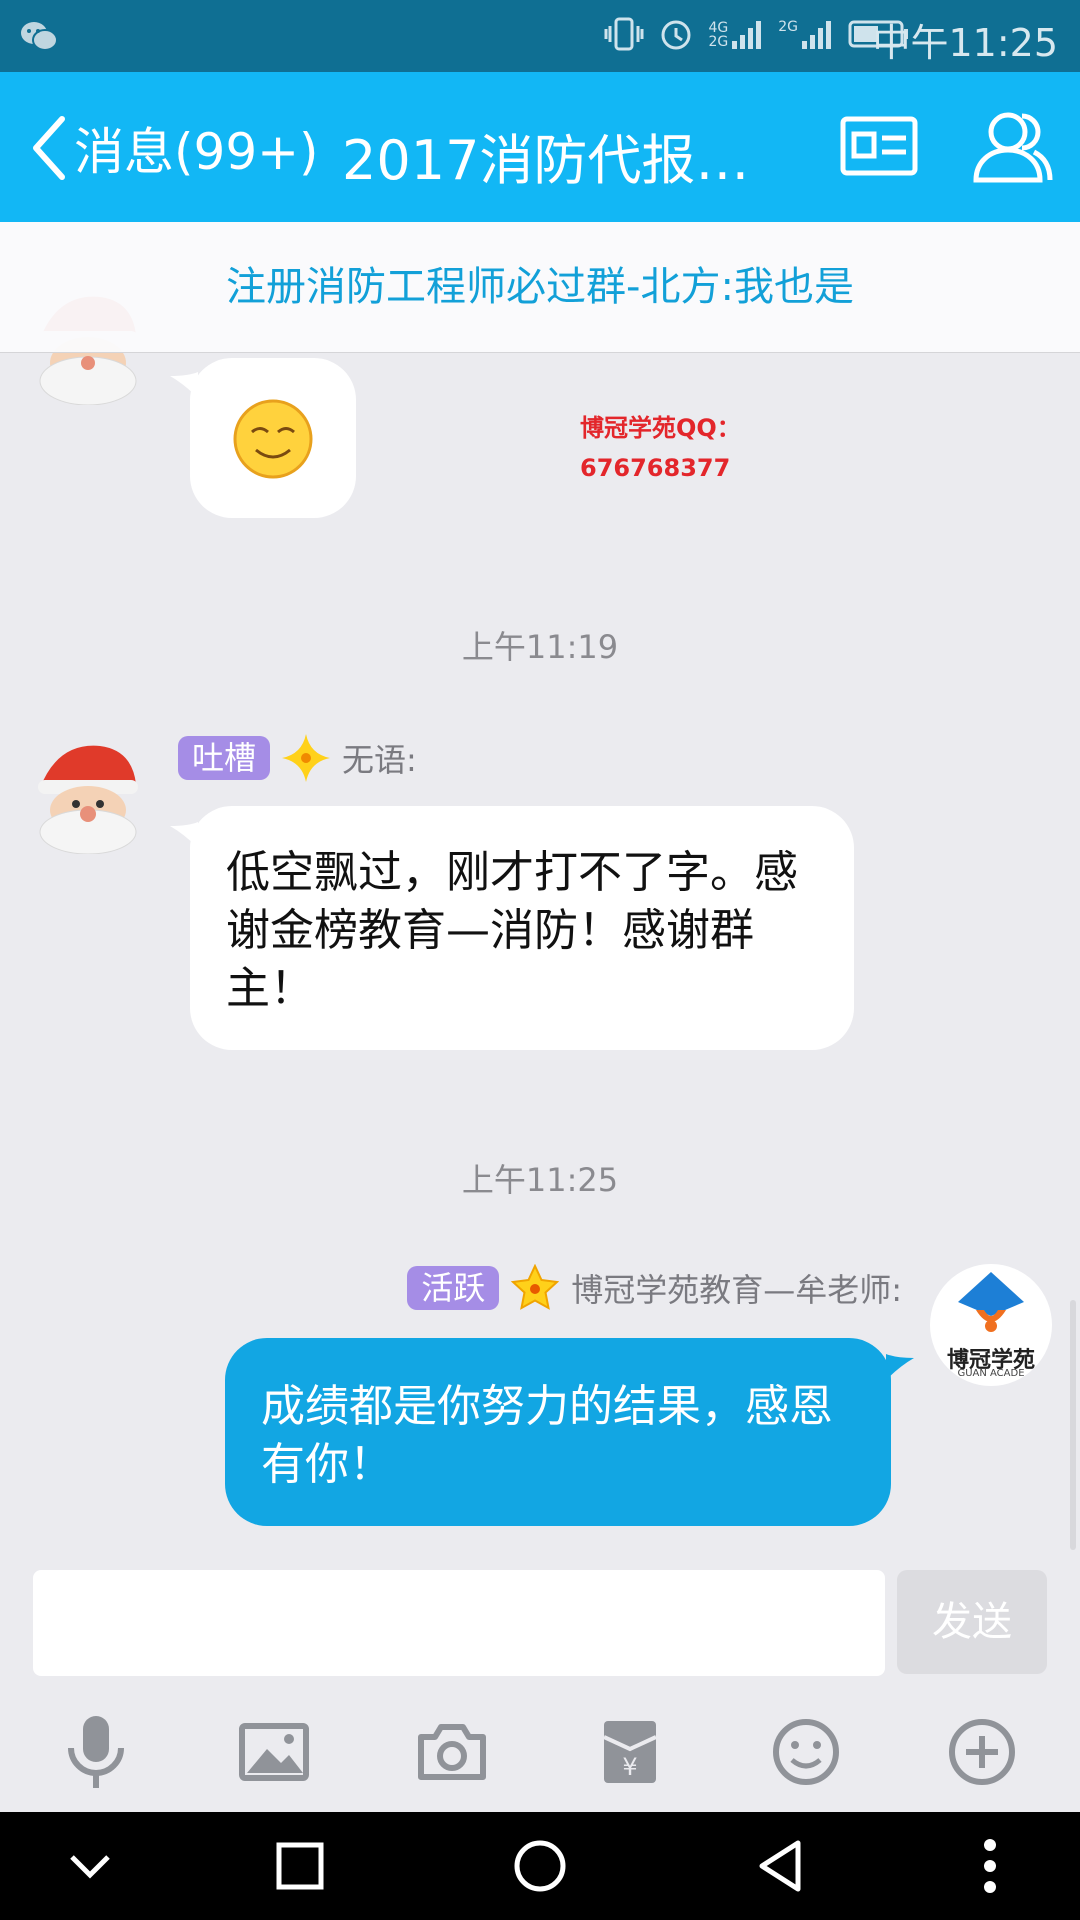 The width and height of the screenshot is (1080, 1920). Describe the element at coordinates (540, 1752) in the screenshot. I see `composer-toolbar: ¥` at that location.